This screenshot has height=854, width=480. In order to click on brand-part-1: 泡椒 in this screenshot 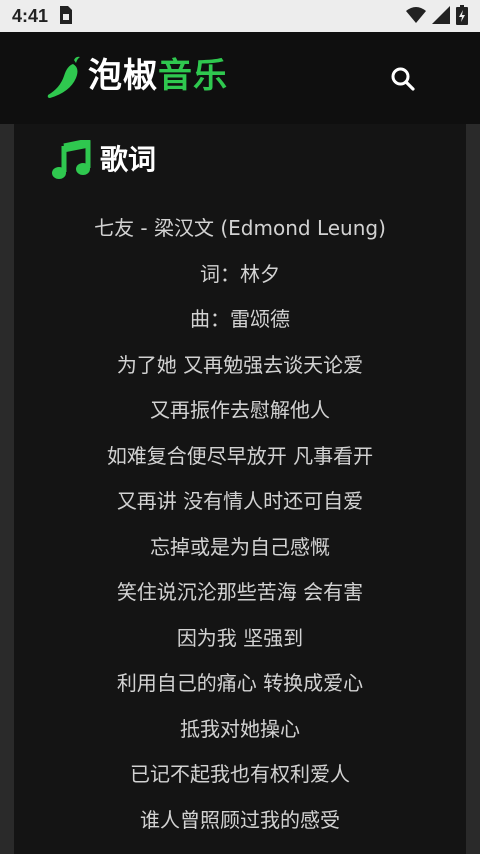, I will do `click(123, 76)`.